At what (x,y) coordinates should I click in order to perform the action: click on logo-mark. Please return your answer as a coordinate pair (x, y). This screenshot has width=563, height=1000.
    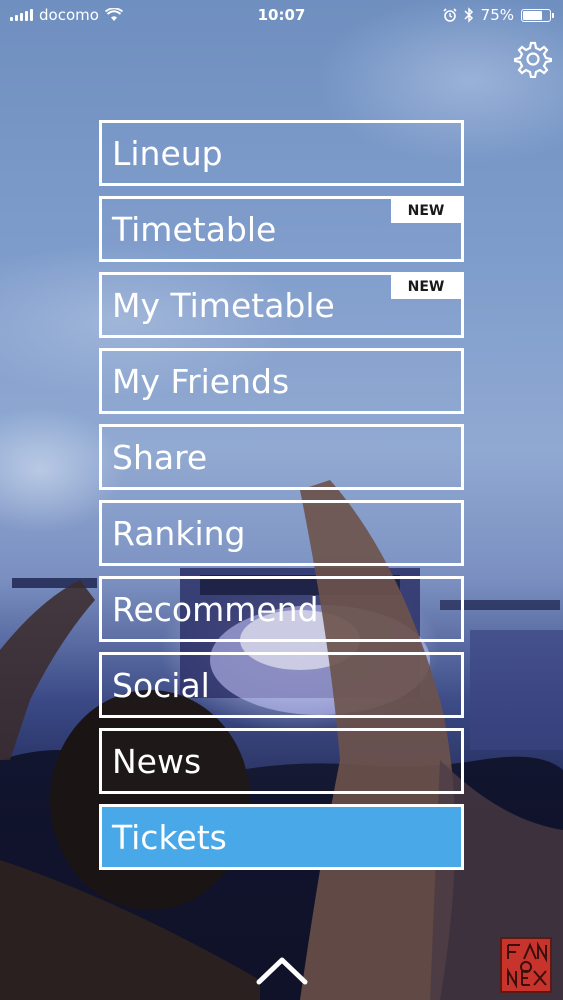
    Looking at the image, I should click on (527, 965).